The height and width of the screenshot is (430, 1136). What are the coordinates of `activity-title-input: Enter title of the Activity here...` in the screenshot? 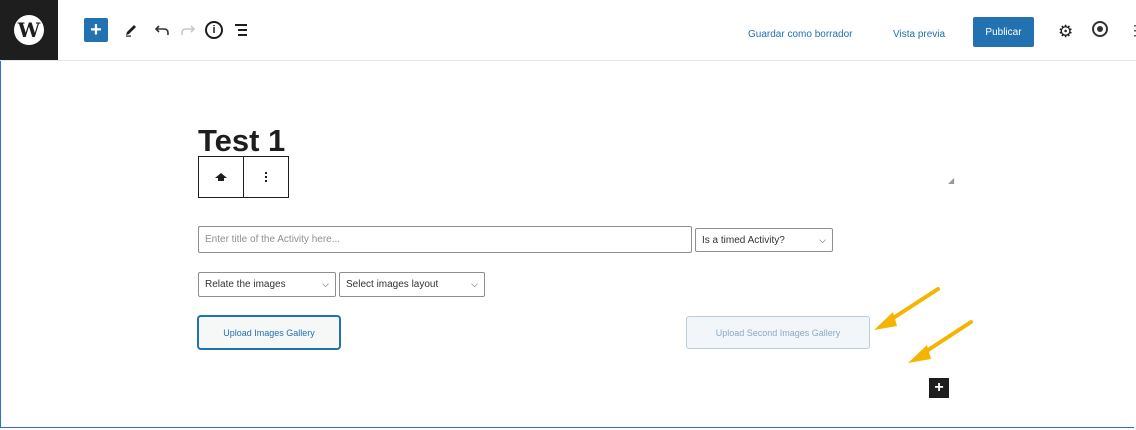 It's located at (445, 239).